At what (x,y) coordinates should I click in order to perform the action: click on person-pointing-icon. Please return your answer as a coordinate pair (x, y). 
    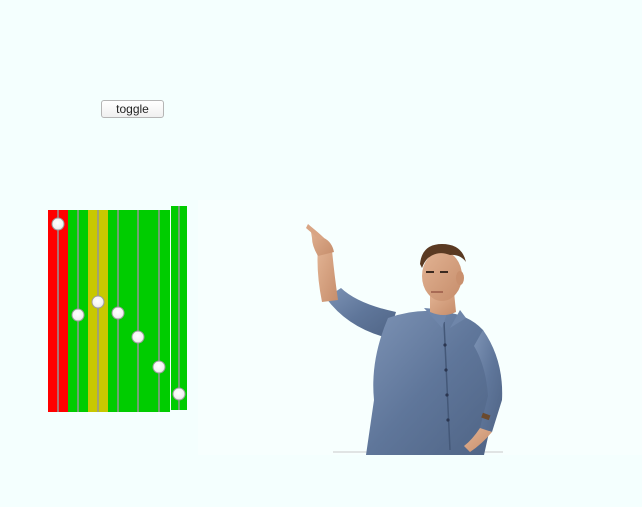
    Looking at the image, I should click on (404, 339).